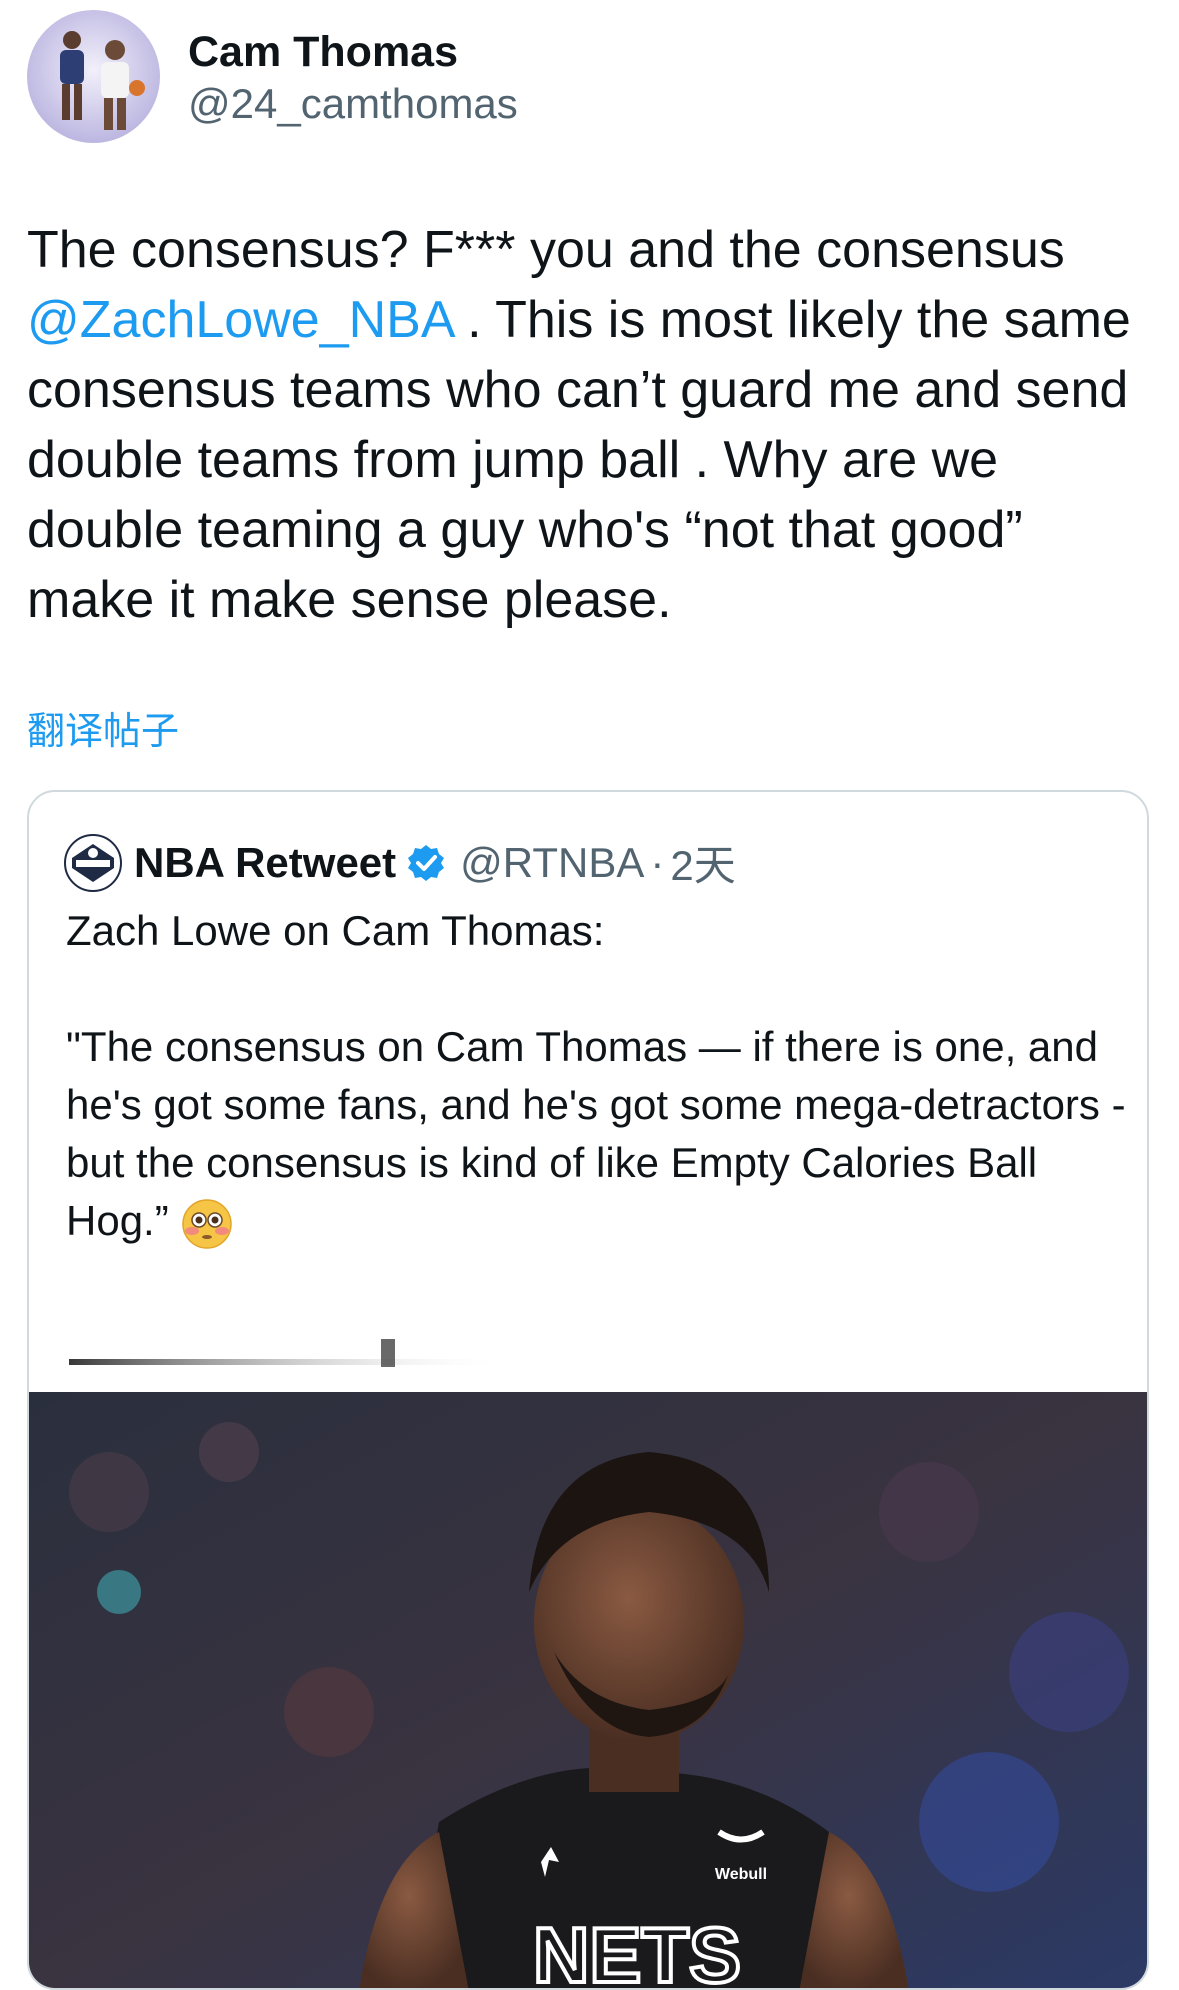 This screenshot has width=1179, height=1990. Describe the element at coordinates (426, 862) in the screenshot. I see `verified-badge-icon` at that location.